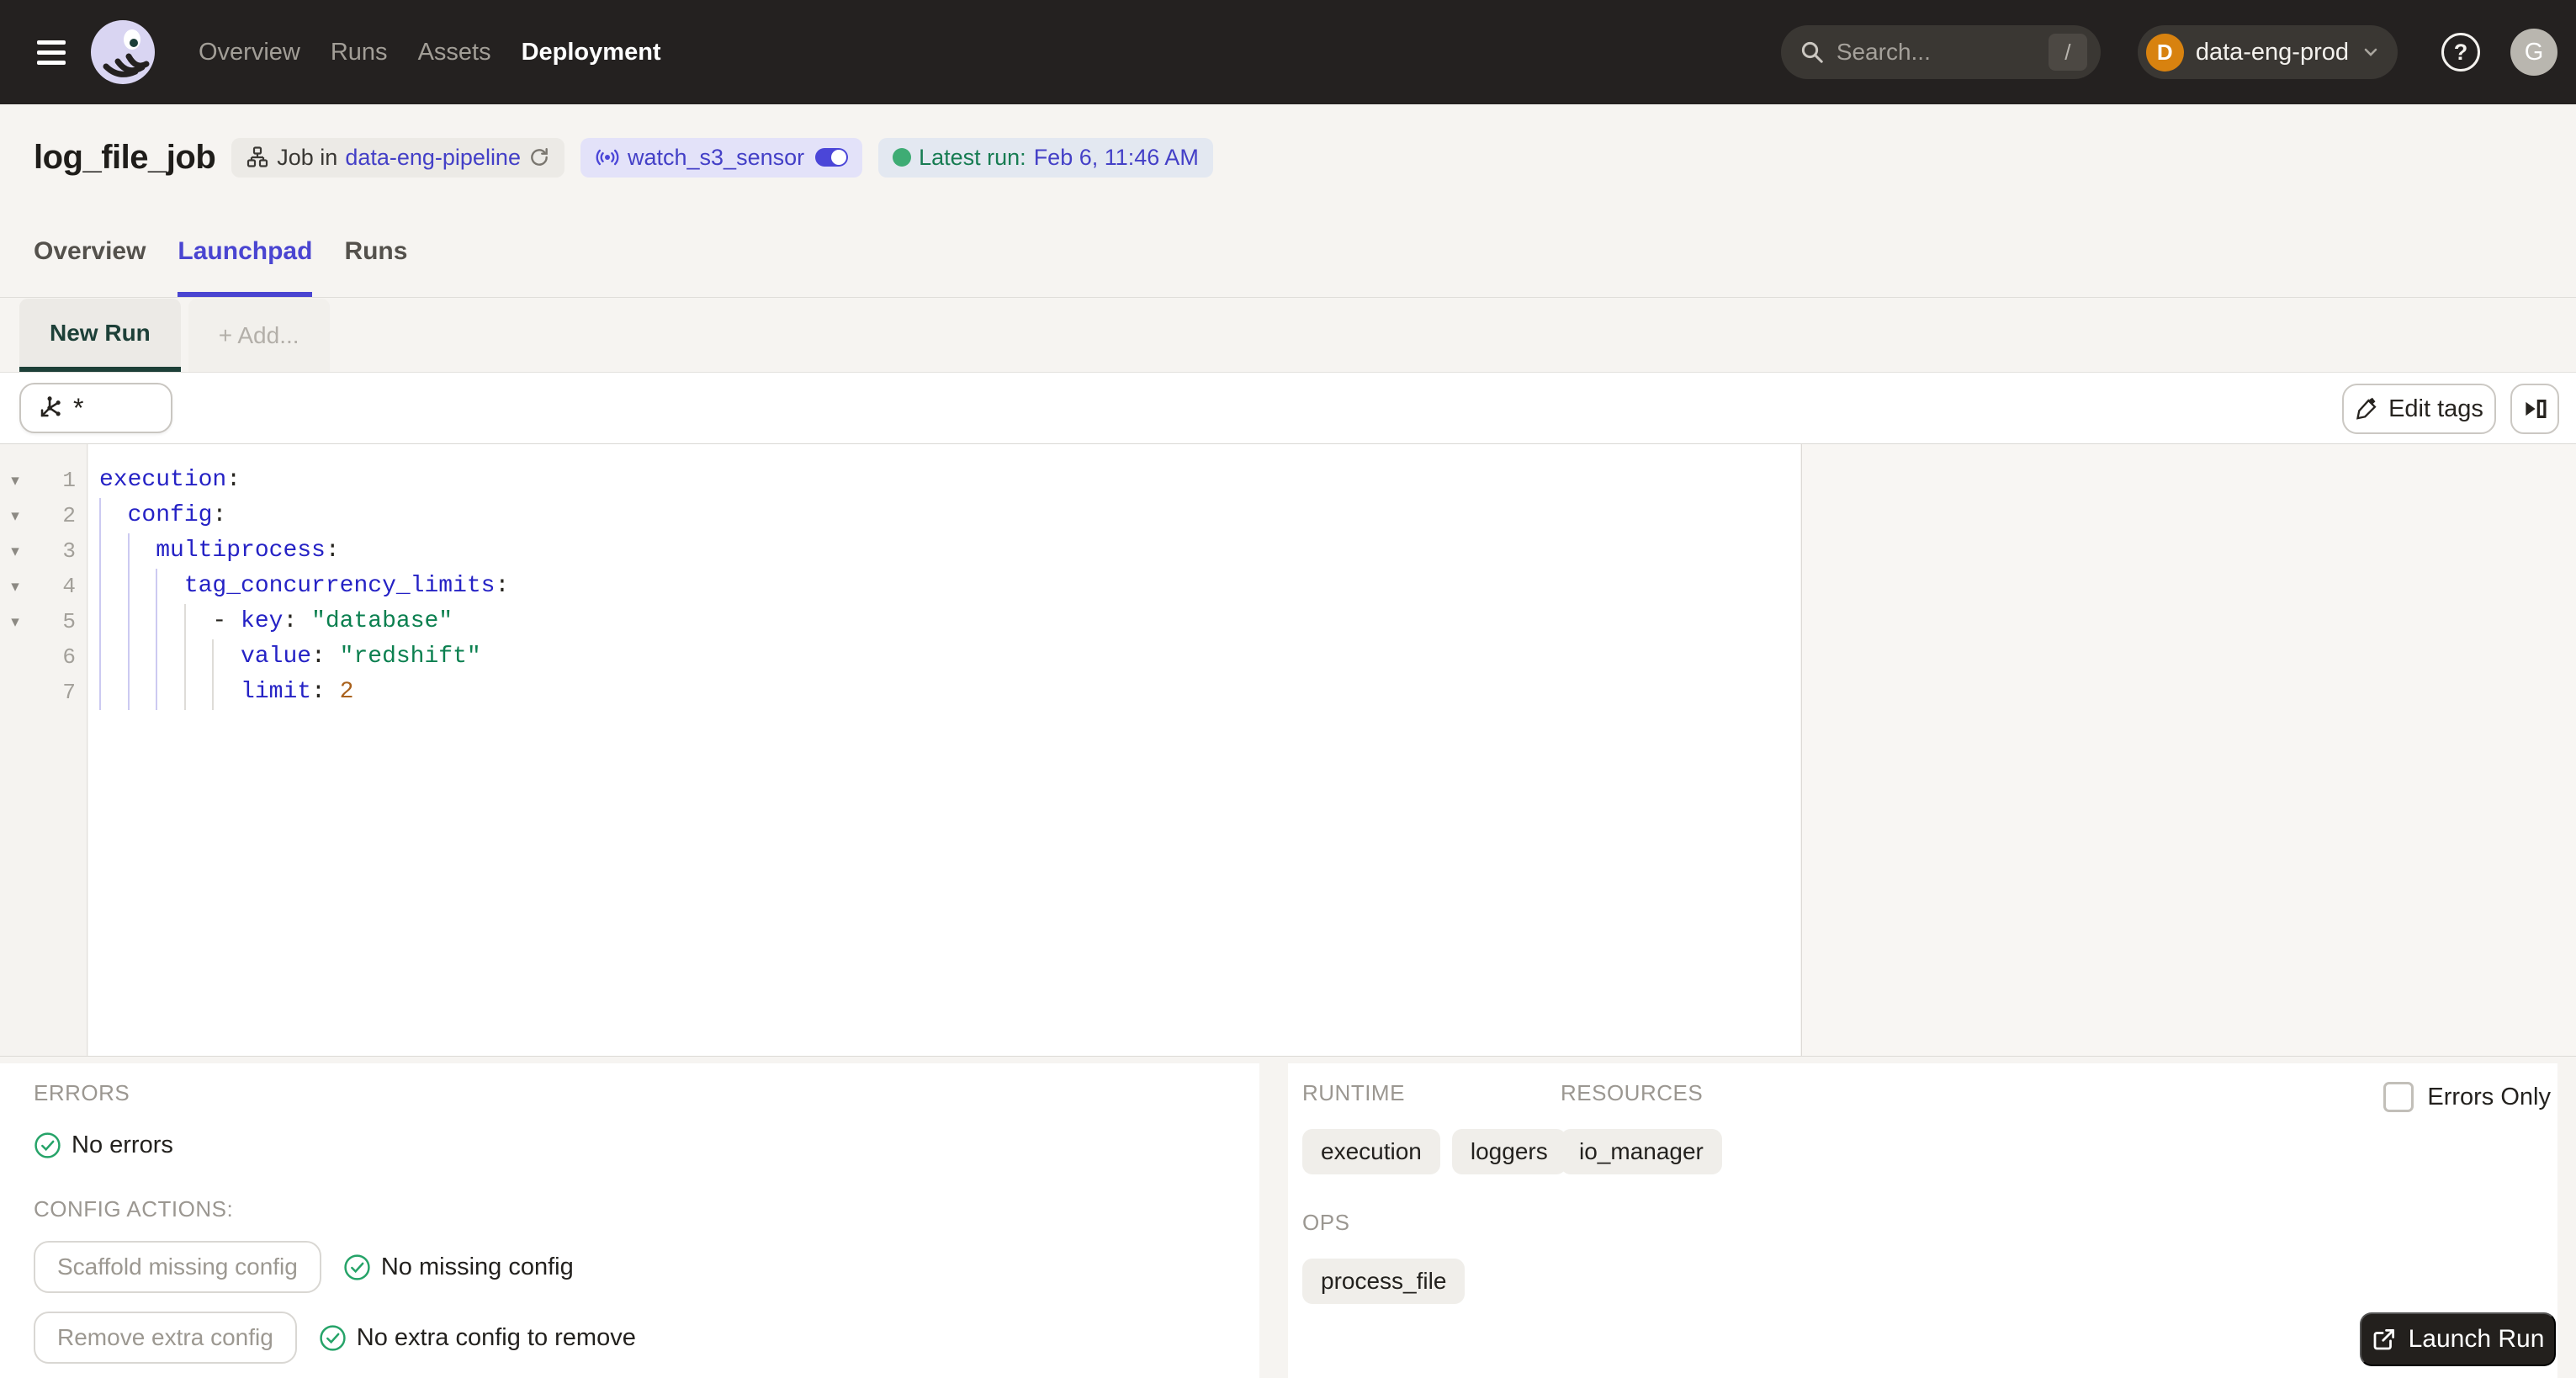 The height and width of the screenshot is (1378, 2576). Describe the element at coordinates (123, 52) in the screenshot. I see `dagster-logo-icon` at that location.